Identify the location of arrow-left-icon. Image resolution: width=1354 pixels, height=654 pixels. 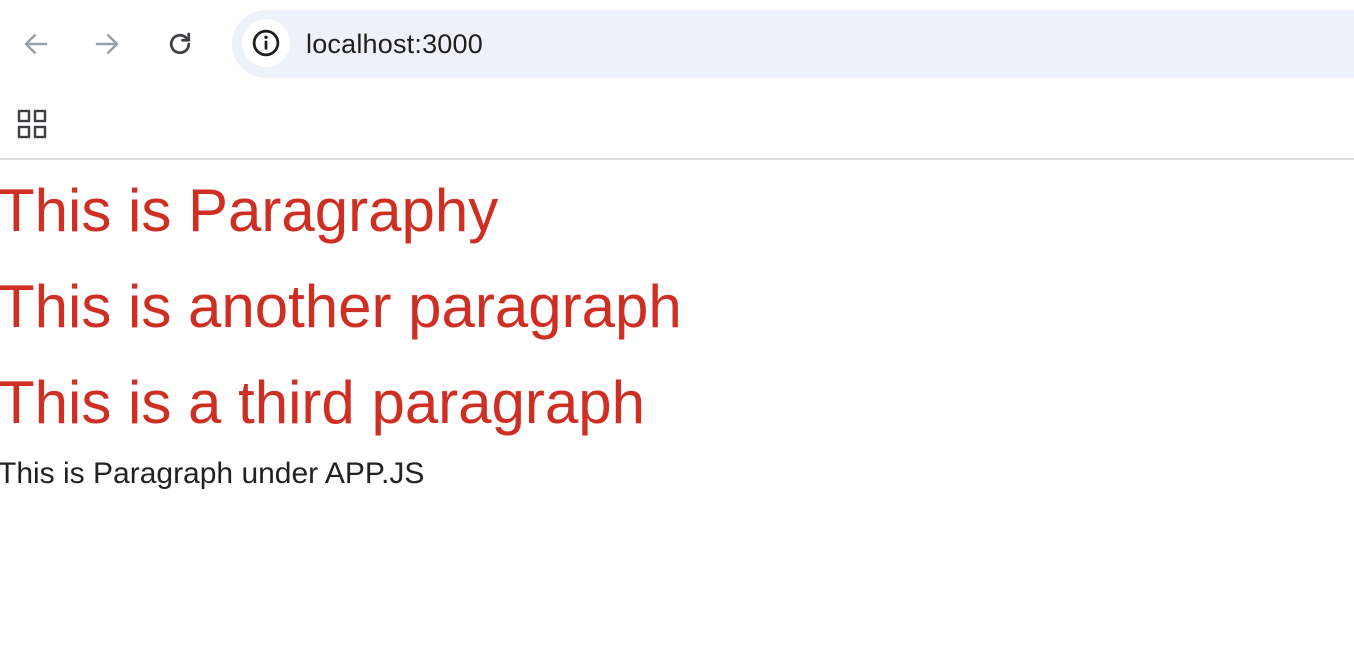
(36, 44).